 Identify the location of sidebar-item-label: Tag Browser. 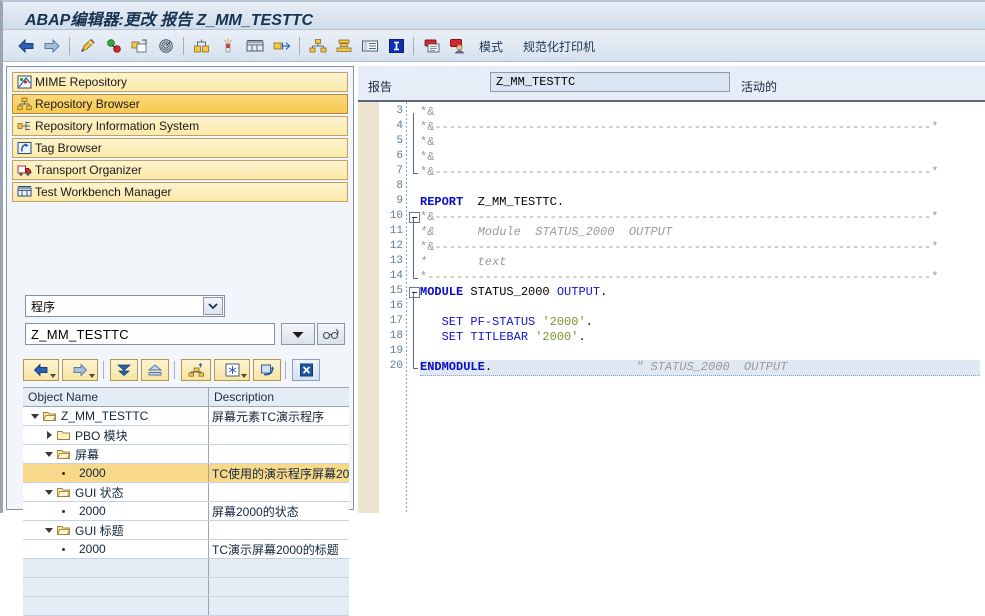
(68, 148).